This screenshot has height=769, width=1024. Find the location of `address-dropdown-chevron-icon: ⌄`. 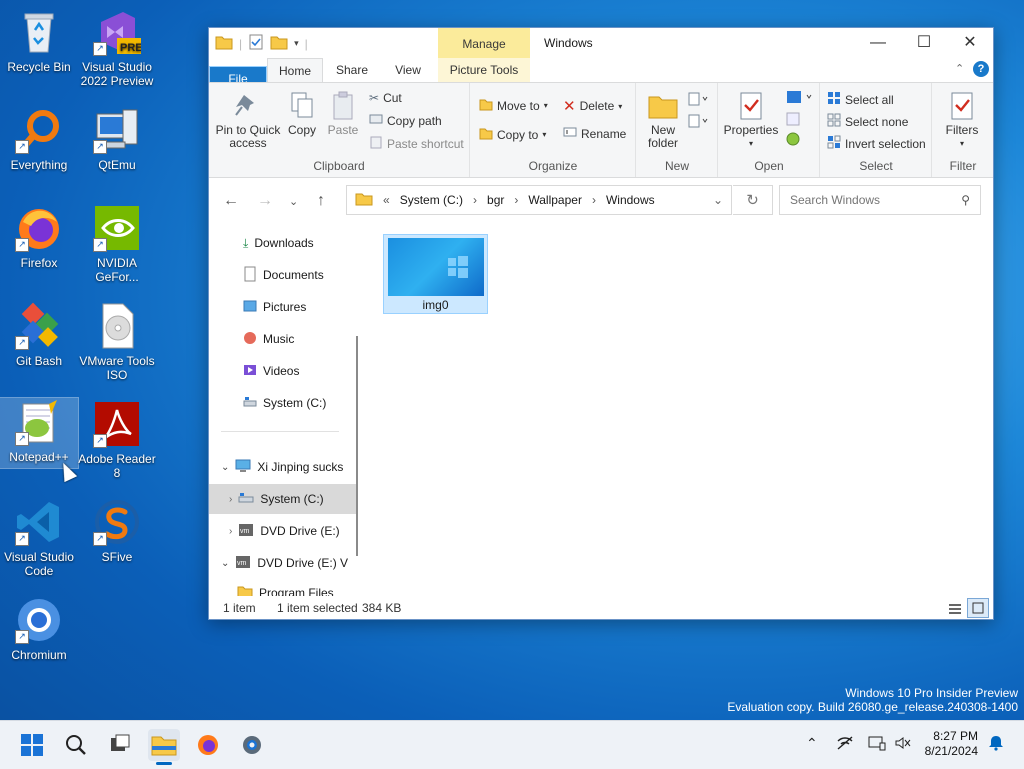

address-dropdown-chevron-icon: ⌄ is located at coordinates (718, 200).